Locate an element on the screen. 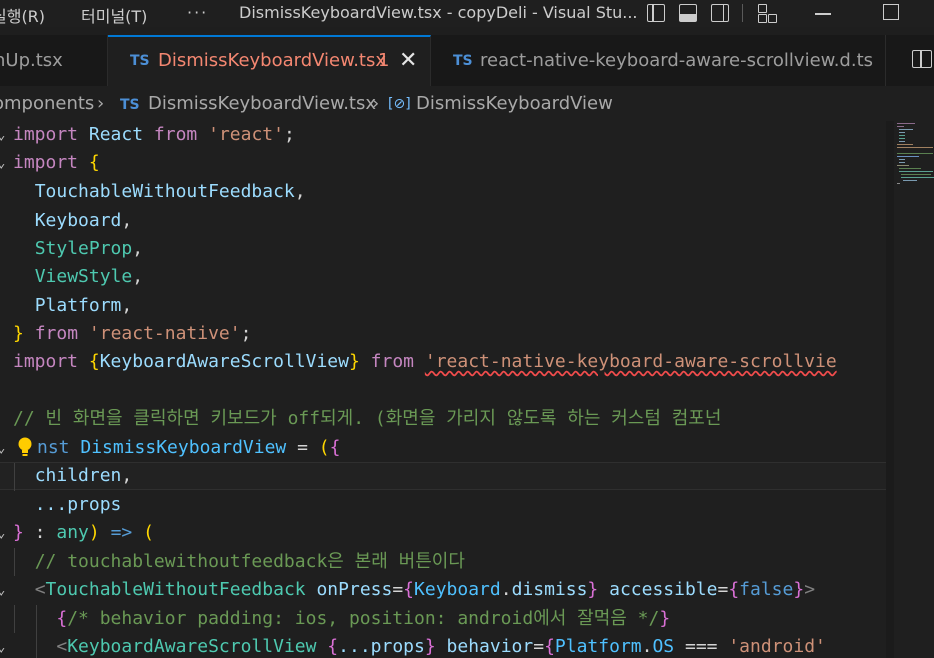 The height and width of the screenshot is (658, 934). breadcrumb-folder: omponents is located at coordinates (47, 103).